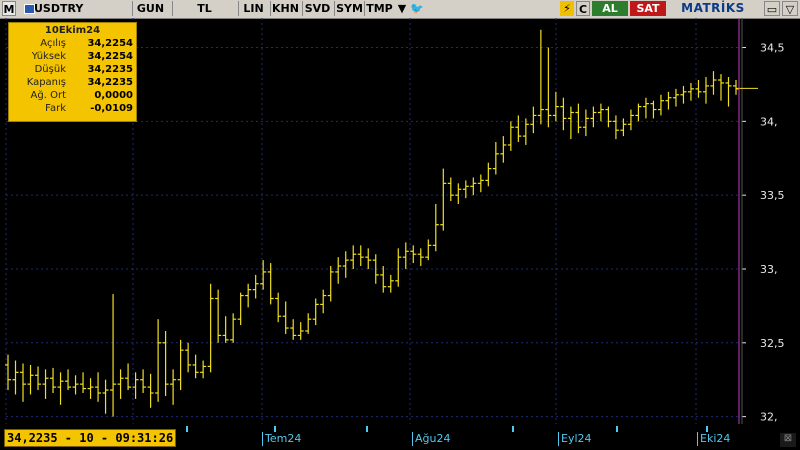 This screenshot has width=800, height=450. Describe the element at coordinates (150, 8) in the screenshot. I see `period-button: GUN` at that location.